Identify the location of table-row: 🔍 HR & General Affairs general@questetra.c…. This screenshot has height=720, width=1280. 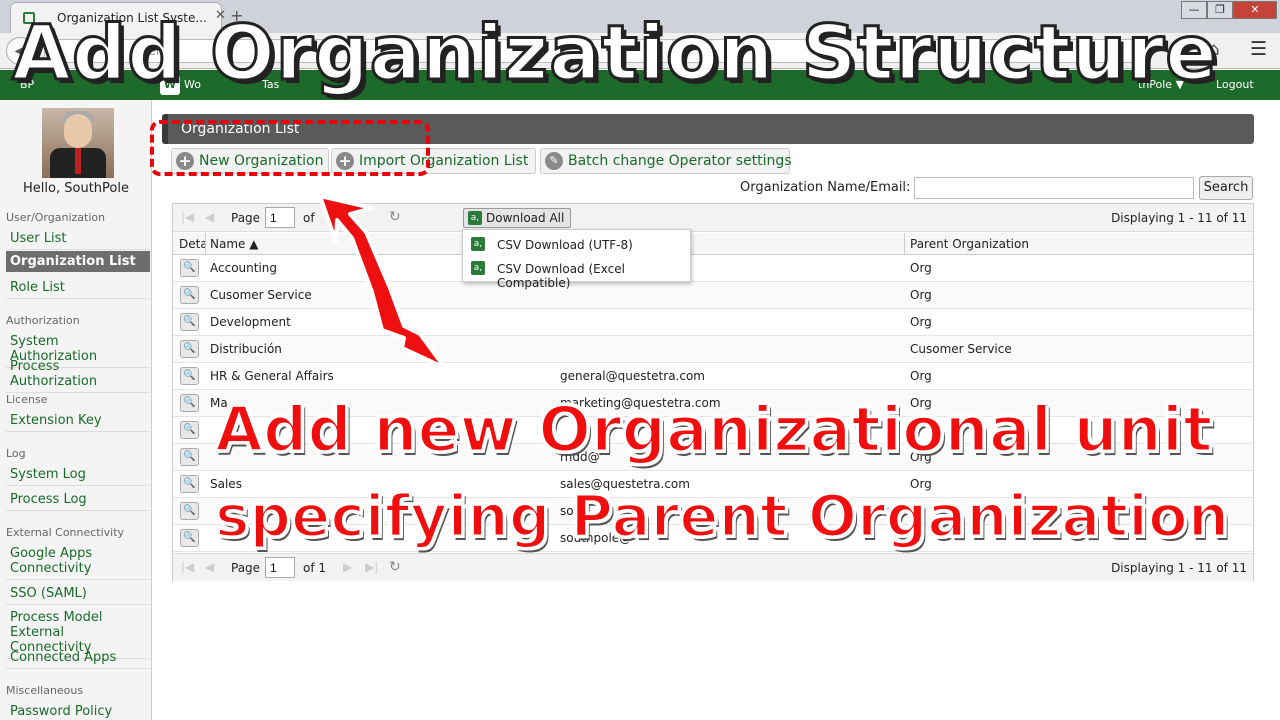
(713, 376).